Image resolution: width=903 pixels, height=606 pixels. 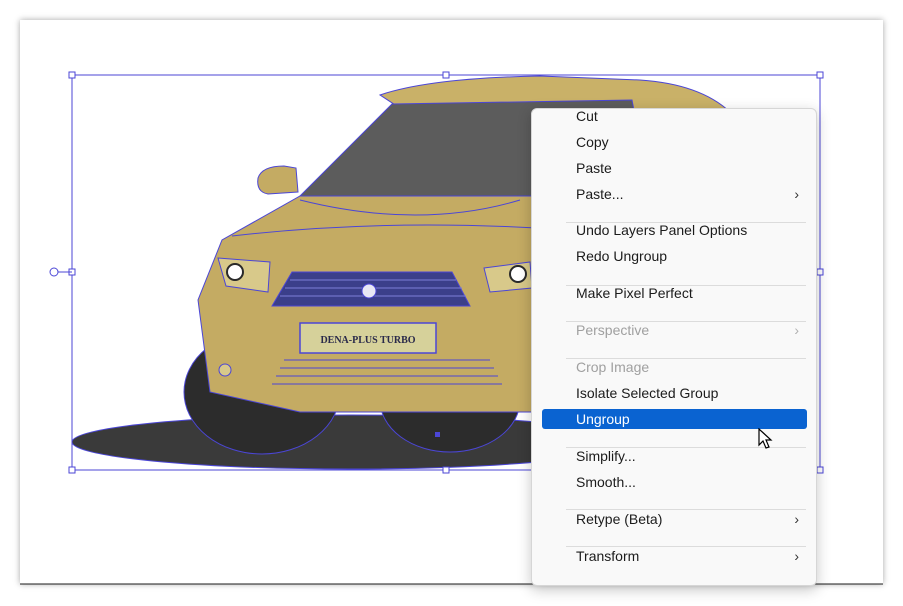 What do you see at coordinates (687, 330) in the screenshot?
I see `menu-item-perspective: Perspective ›` at bounding box center [687, 330].